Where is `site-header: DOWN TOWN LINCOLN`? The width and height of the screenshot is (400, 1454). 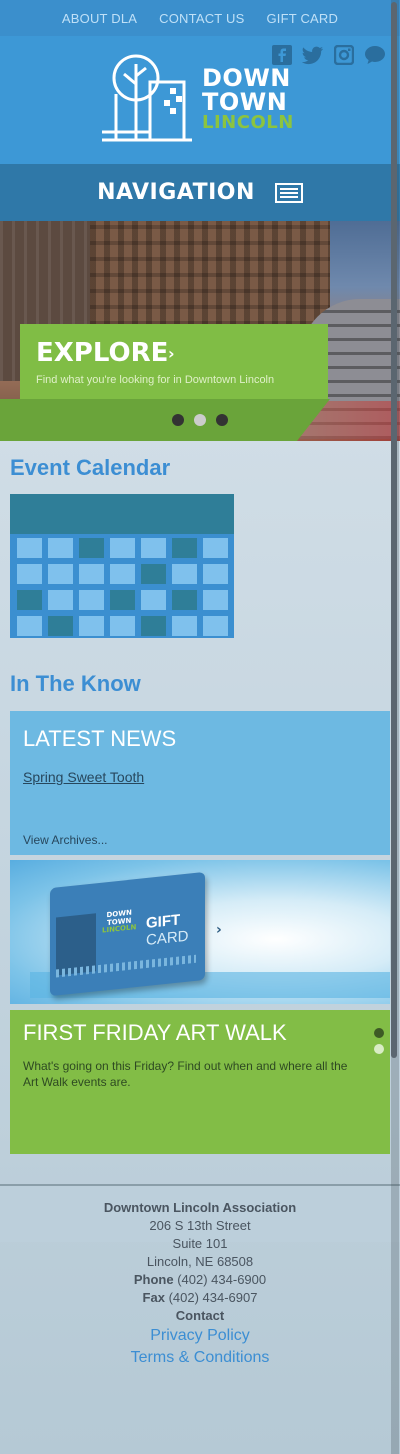 site-header: DOWN TOWN LINCOLN is located at coordinates (200, 100).